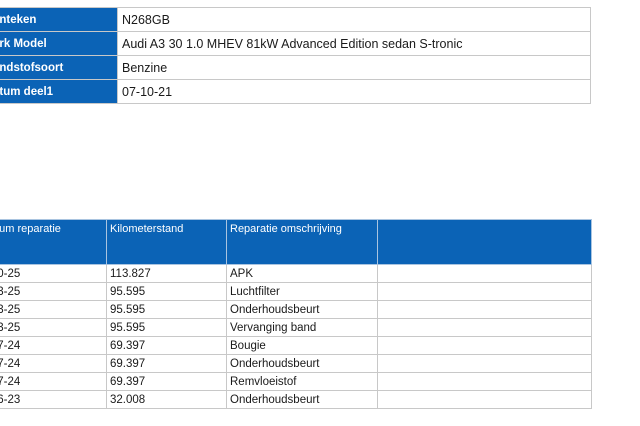 This screenshot has height=426, width=640. I want to click on table-row: -10-25113.827APK, so click(296, 273).